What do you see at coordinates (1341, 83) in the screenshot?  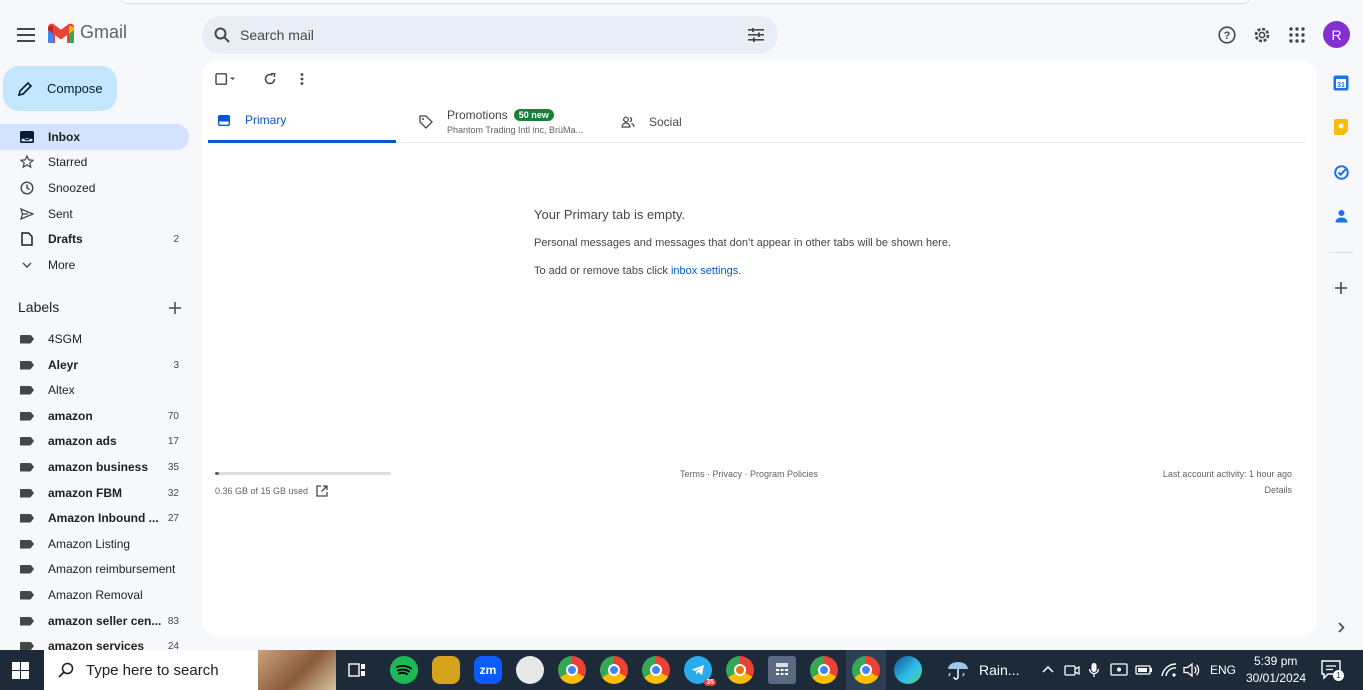 I see `calendar-icon: 31` at bounding box center [1341, 83].